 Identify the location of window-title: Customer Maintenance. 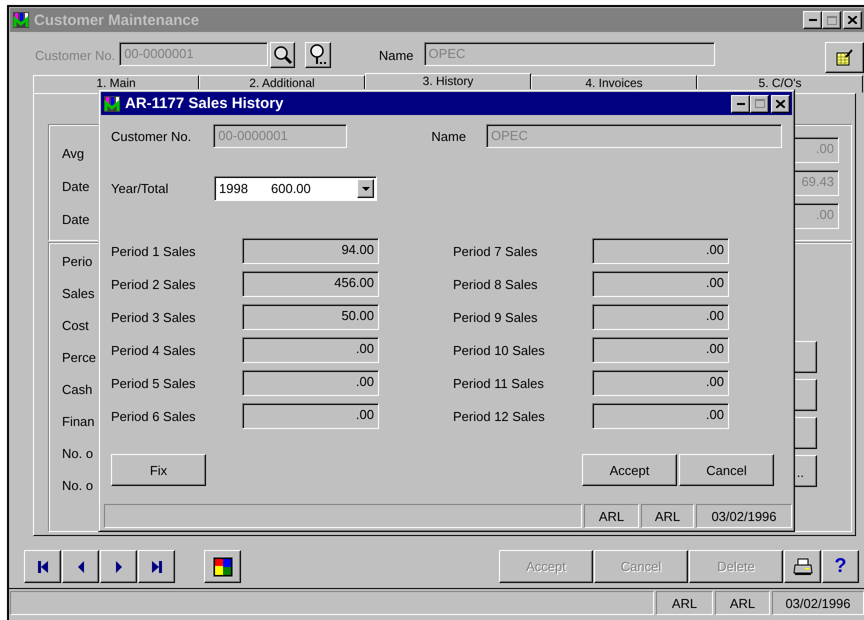
(117, 20).